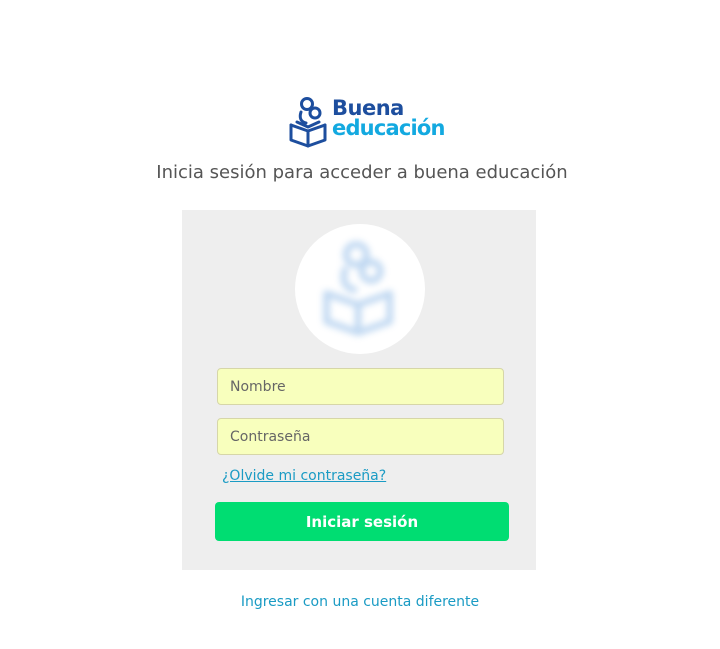 This screenshot has height=649, width=720. What do you see at coordinates (304, 476) in the screenshot?
I see `forgot-password-link: ¿Olvide mi contraseña?` at bounding box center [304, 476].